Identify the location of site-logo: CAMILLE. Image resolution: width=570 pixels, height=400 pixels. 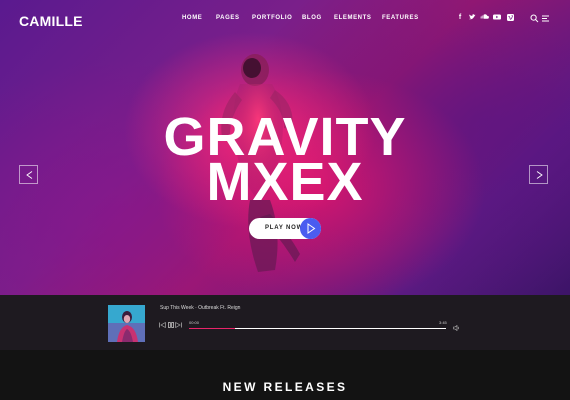
(51, 21).